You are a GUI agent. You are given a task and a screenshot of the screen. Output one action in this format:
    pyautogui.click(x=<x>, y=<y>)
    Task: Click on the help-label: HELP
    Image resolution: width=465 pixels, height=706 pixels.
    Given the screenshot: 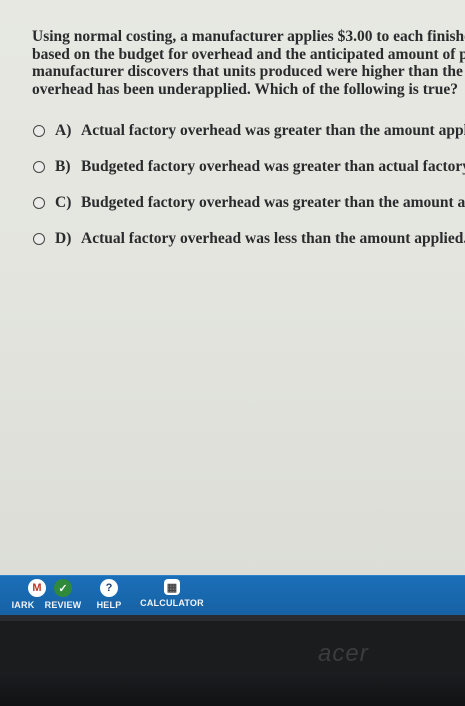 What is the action you would take?
    pyautogui.click(x=109, y=605)
    